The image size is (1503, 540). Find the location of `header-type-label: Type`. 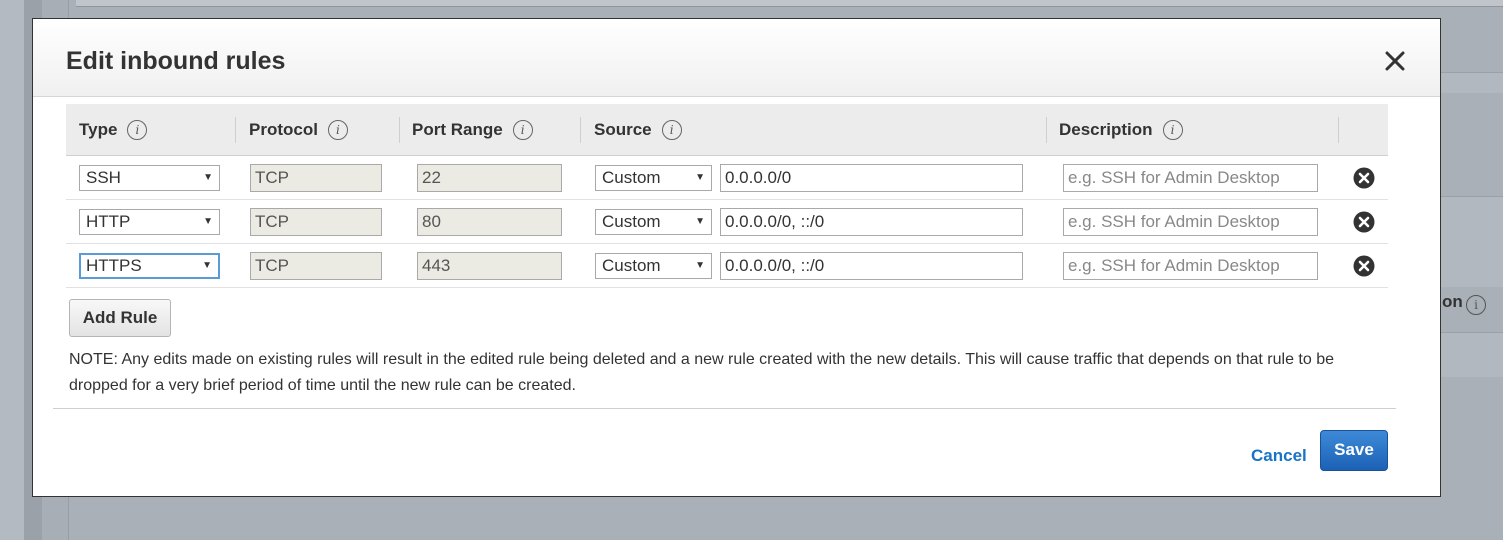

header-type-label: Type is located at coordinates (98, 129).